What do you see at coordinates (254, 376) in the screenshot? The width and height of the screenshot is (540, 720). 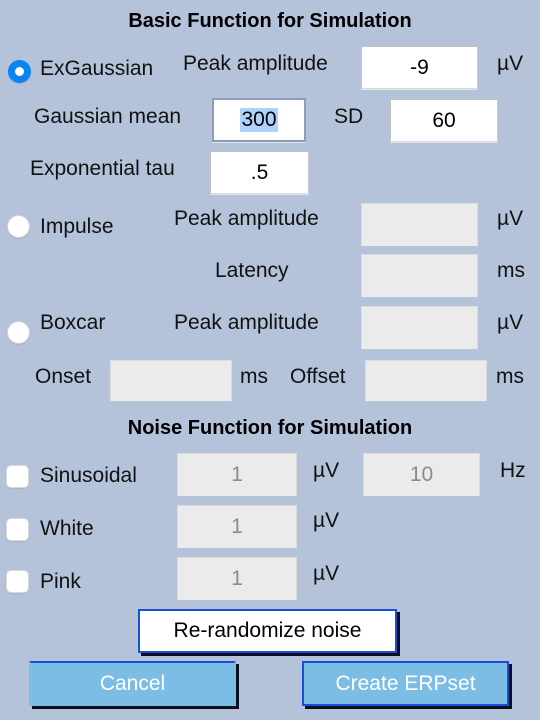 I see `unit-boxcar-onset: ms` at bounding box center [254, 376].